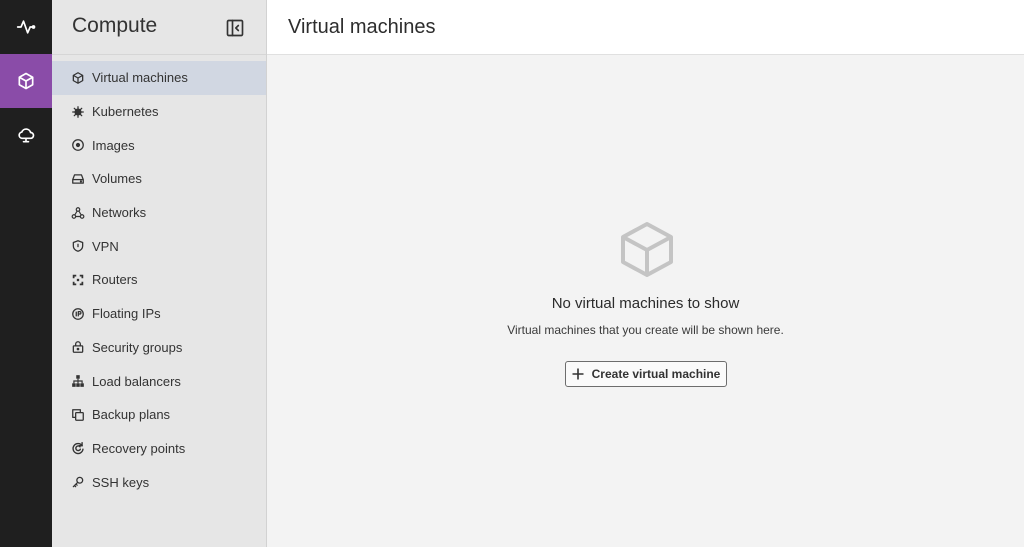 The height and width of the screenshot is (547, 1024). I want to click on sidebar-item-label: Networks, so click(119, 213).